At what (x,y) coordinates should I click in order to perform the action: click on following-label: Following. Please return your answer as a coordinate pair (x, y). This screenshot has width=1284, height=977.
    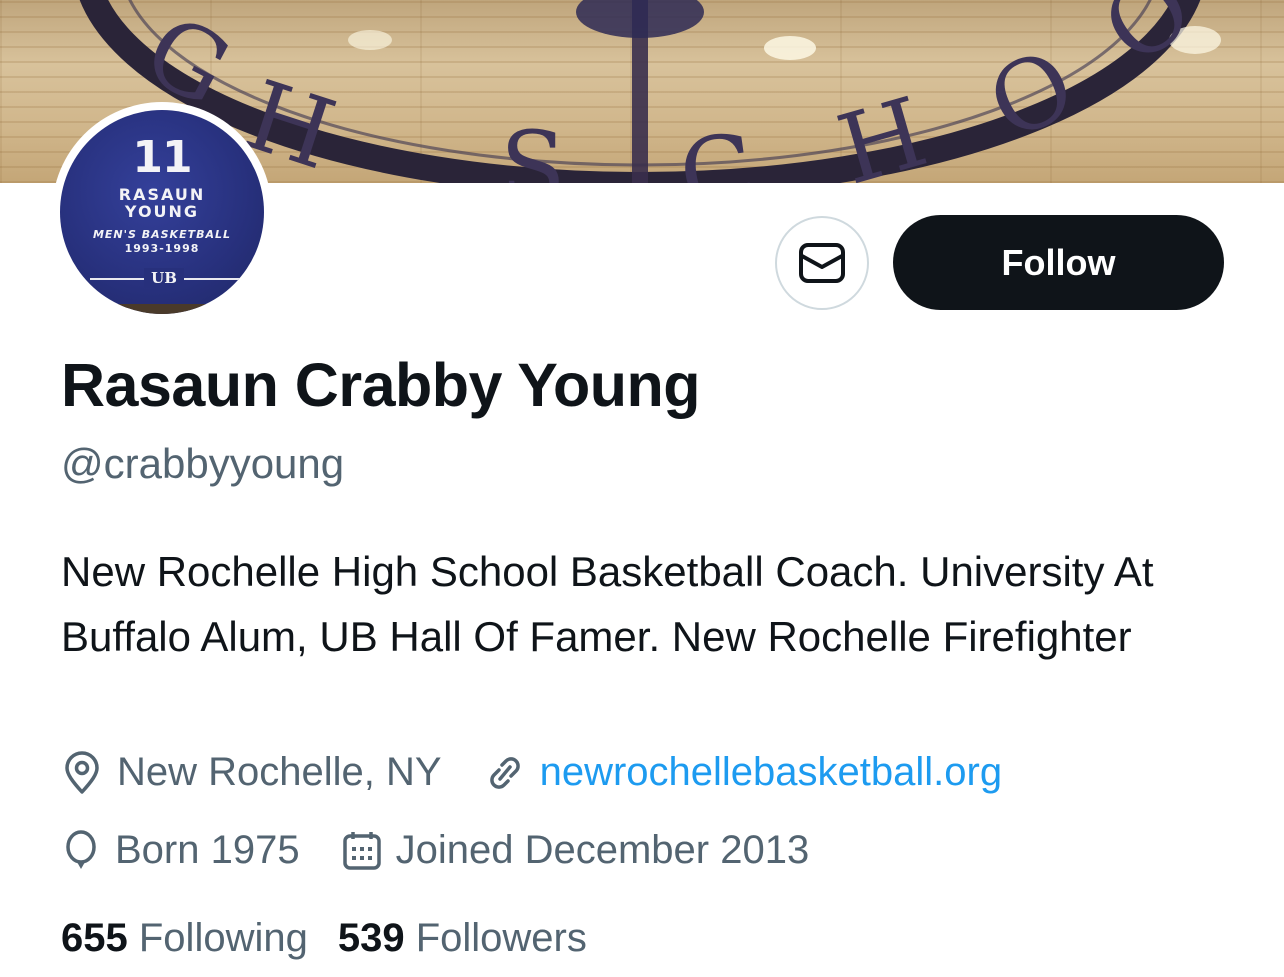
    Looking at the image, I should click on (223, 938).